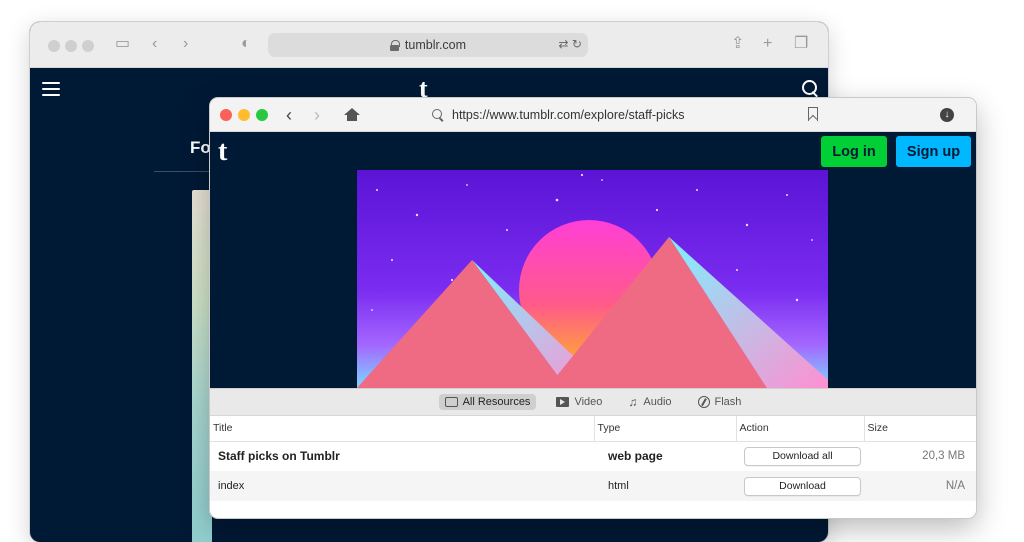 The width and height of the screenshot is (1024, 542). What do you see at coordinates (402, 429) in the screenshot?
I see `column-header-title: Title` at bounding box center [402, 429].